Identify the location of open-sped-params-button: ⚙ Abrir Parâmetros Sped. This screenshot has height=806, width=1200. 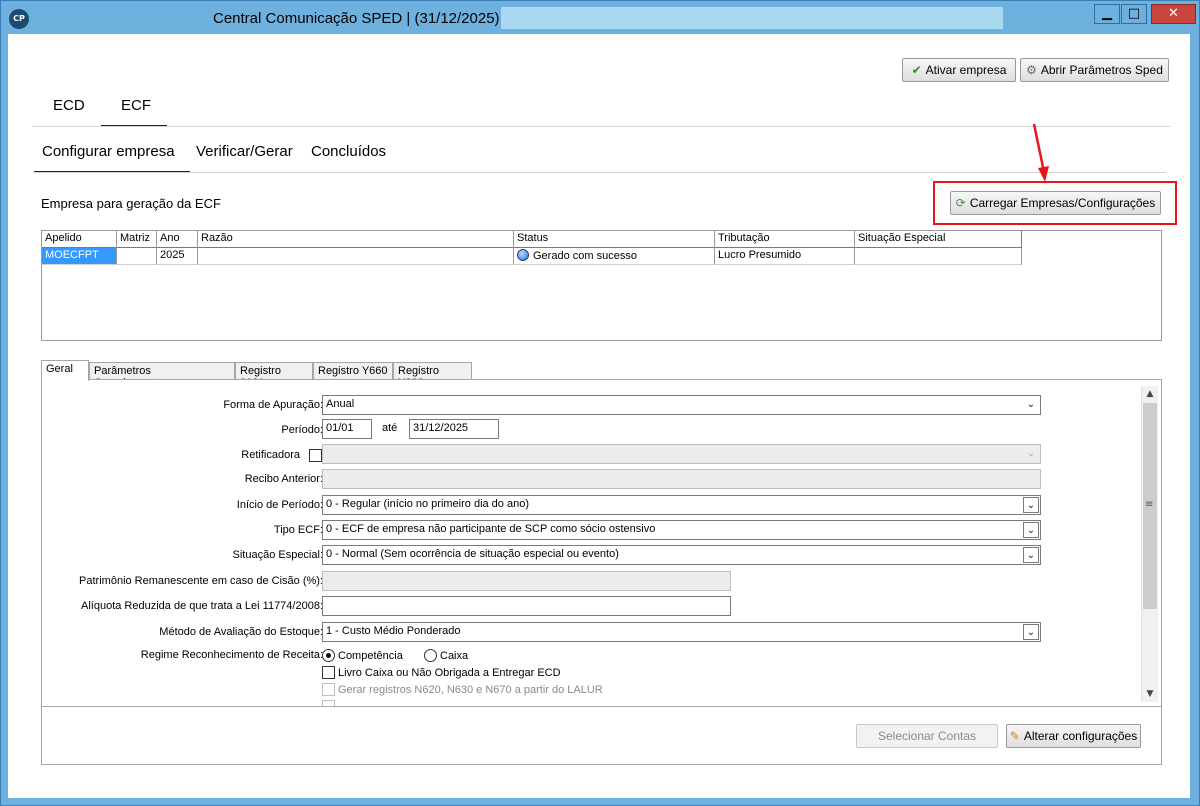
(1094, 70).